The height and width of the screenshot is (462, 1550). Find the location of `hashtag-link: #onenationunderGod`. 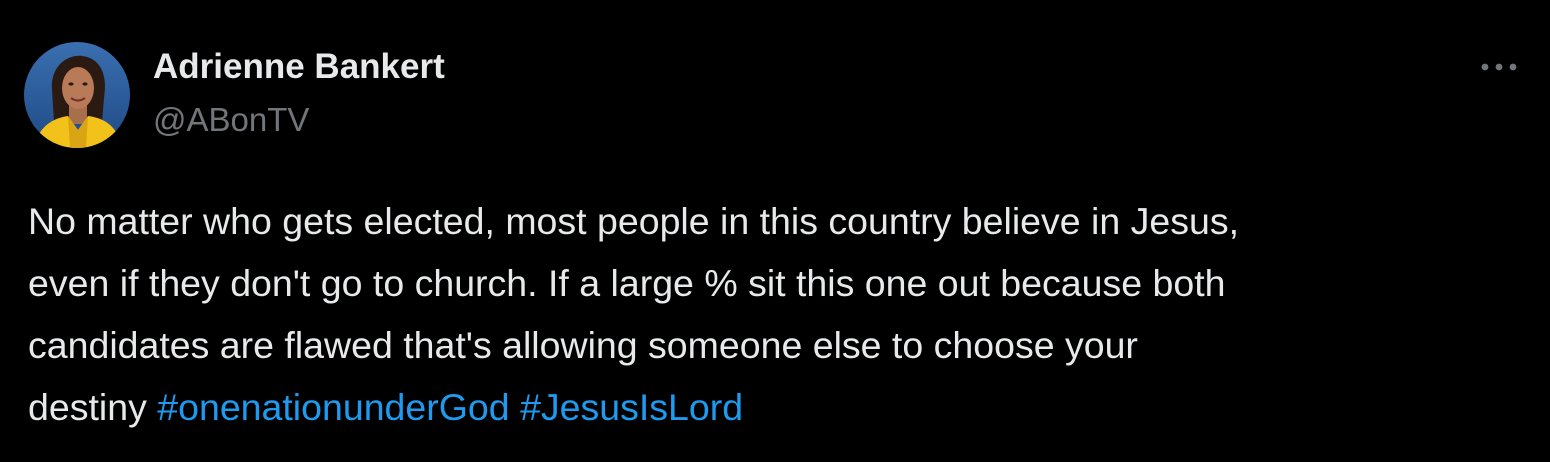

hashtag-link: #onenationunderGod is located at coordinates (333, 407).